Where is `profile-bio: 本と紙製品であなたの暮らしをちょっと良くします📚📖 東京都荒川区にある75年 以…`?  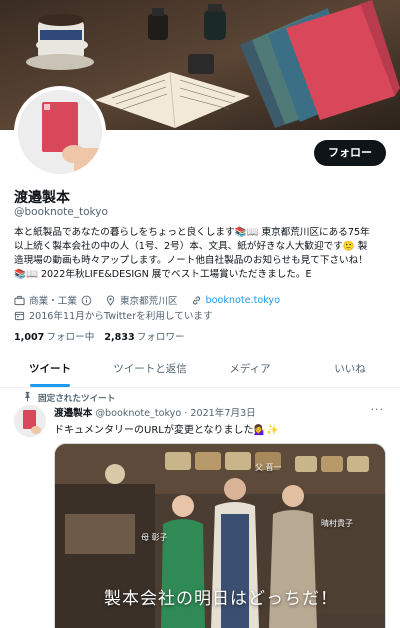 profile-bio: 本と紙製品であなたの暮らしをちょっと良くします📚📖 東京都荒川区にある75年 以… is located at coordinates (201, 254).